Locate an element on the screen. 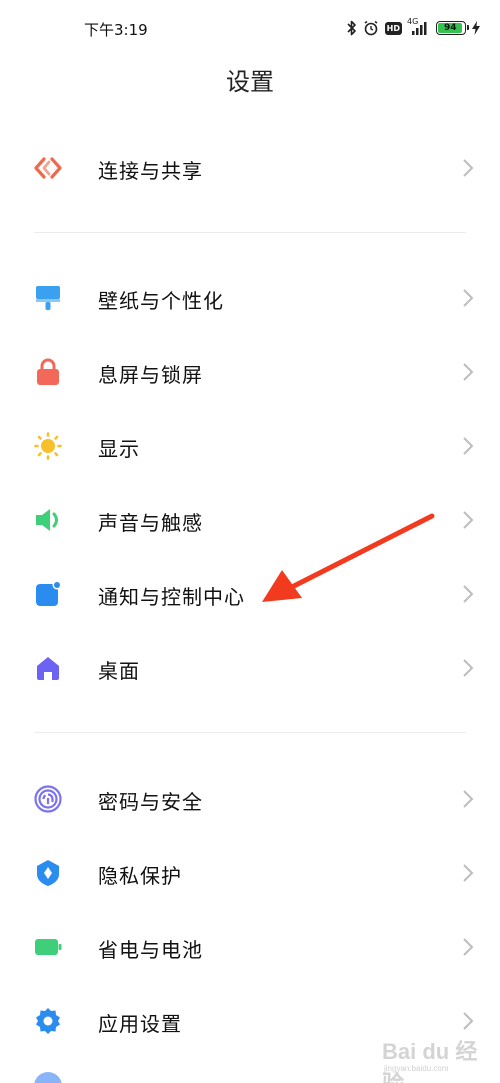  settings-item-display: 显示 is located at coordinates (250, 446).